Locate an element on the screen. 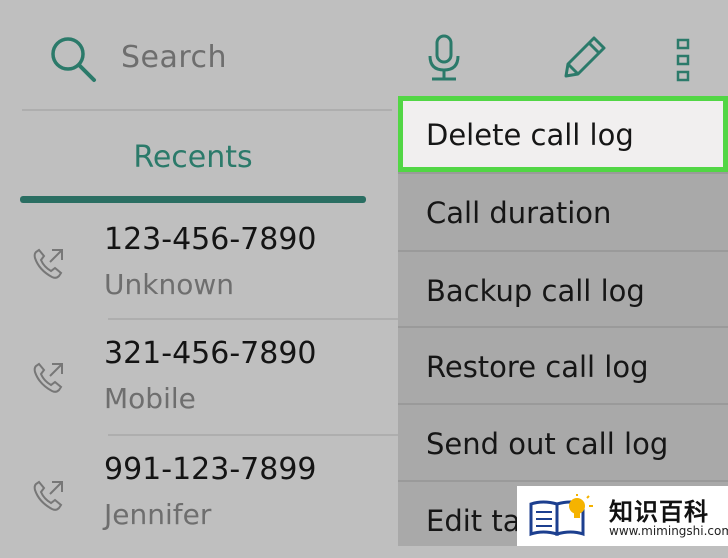 The width and height of the screenshot is (728, 558). book-lightbulb-logo-icon is located at coordinates (561, 515).